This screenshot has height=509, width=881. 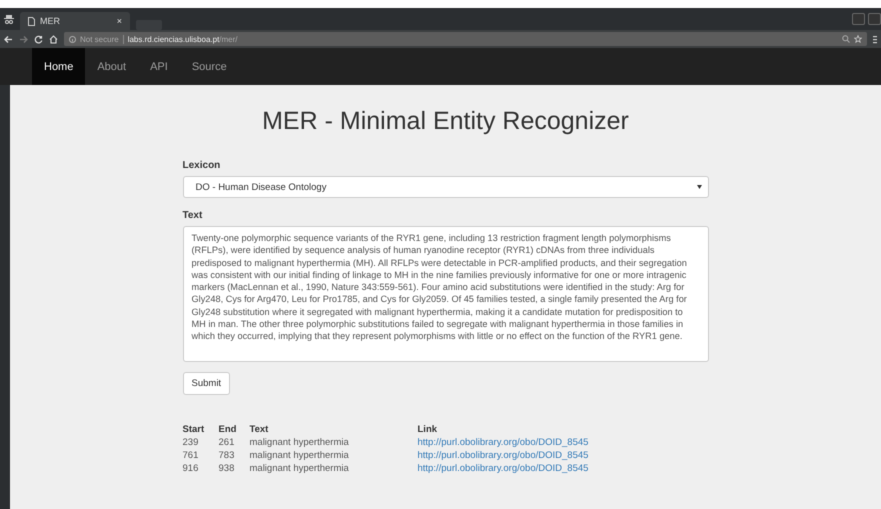 What do you see at coordinates (465, 39) in the screenshot?
I see `address-bar: Not secure labs.rd.ciencias.ulisboa.pt/mer/` at bounding box center [465, 39].